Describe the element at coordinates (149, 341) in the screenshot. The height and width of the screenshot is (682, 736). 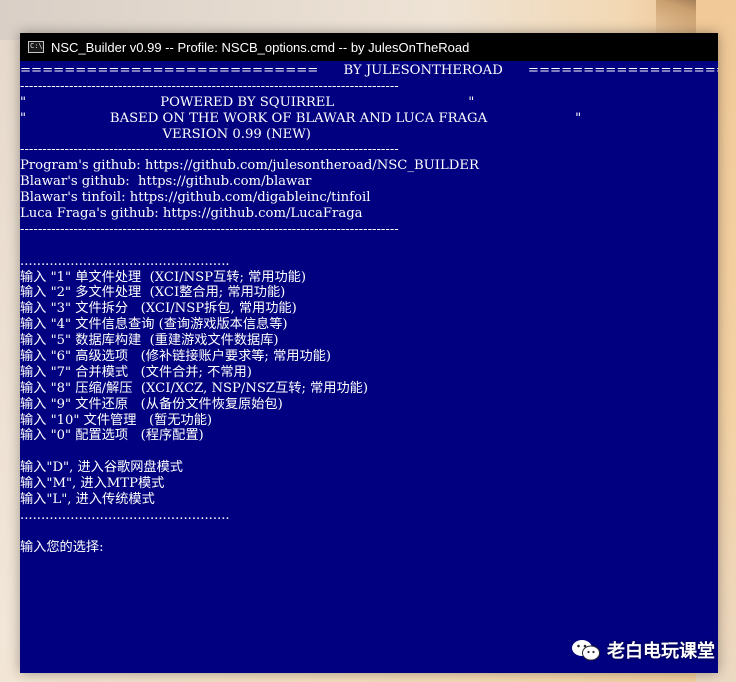
I see `console-line: 输入 "5" 数据库构建 (重建游戏文件数据库)` at that location.